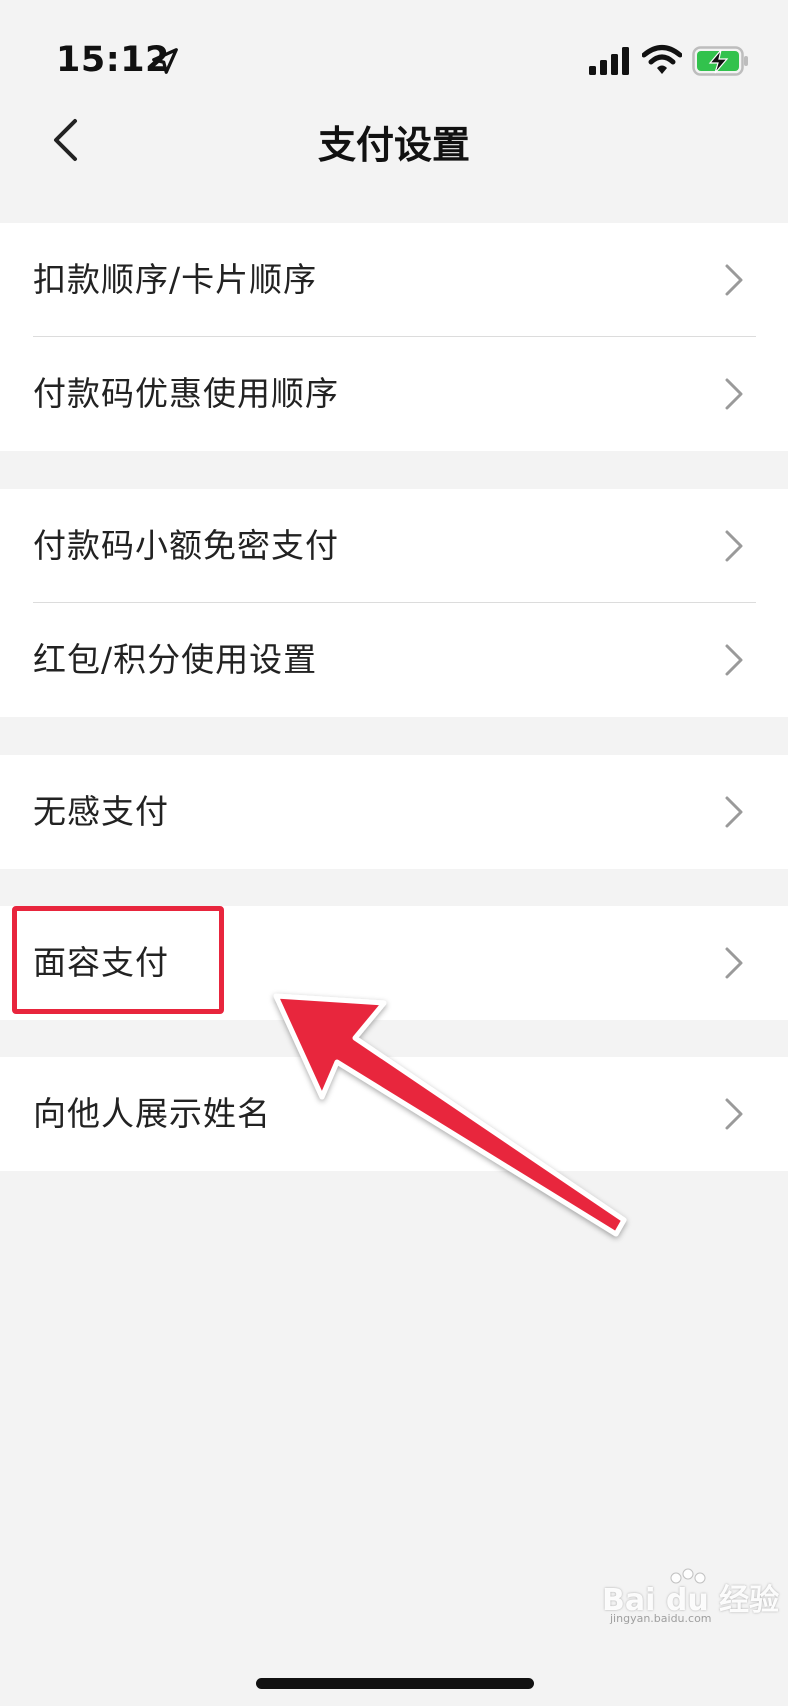  I want to click on settings-group-3: 无感支付, so click(394, 812).